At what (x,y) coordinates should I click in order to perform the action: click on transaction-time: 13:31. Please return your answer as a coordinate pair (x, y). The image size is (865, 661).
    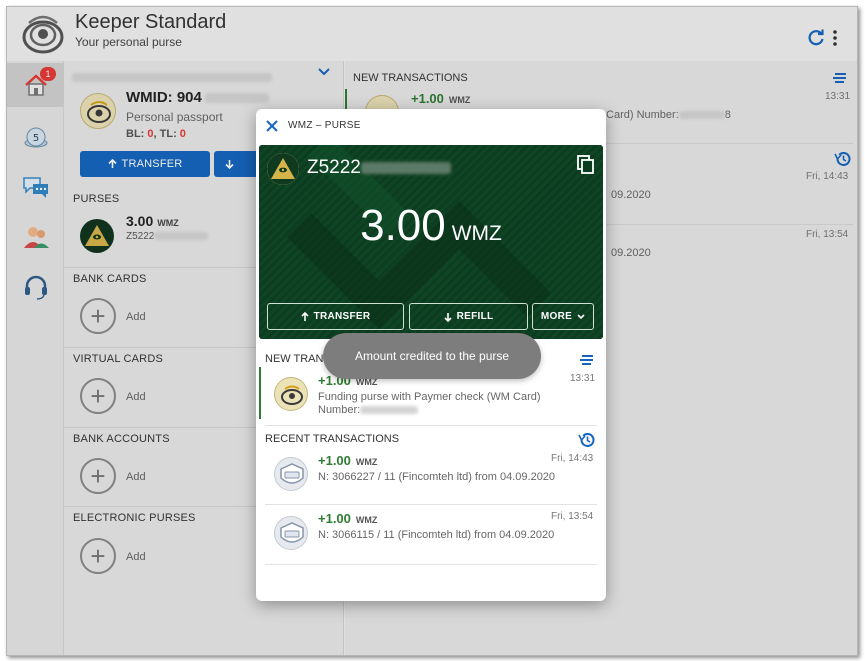
    Looking at the image, I should click on (583, 378).